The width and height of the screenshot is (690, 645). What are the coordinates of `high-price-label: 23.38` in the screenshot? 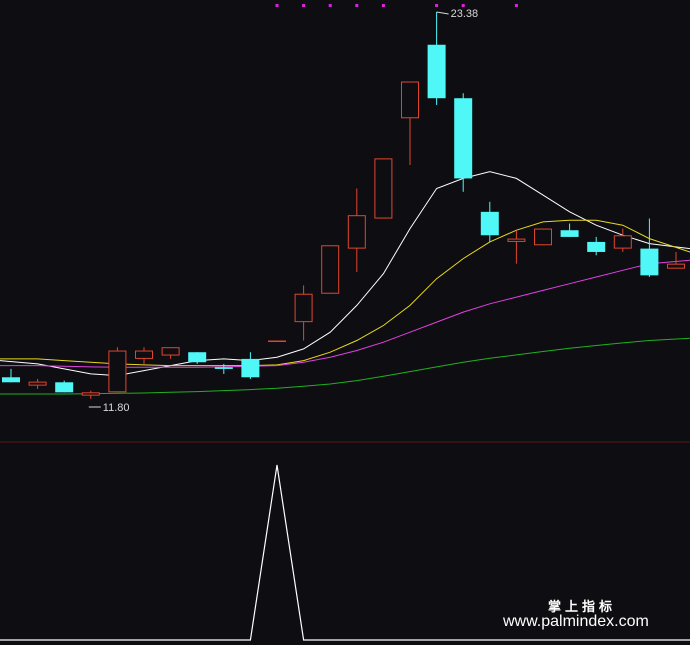 It's located at (465, 14).